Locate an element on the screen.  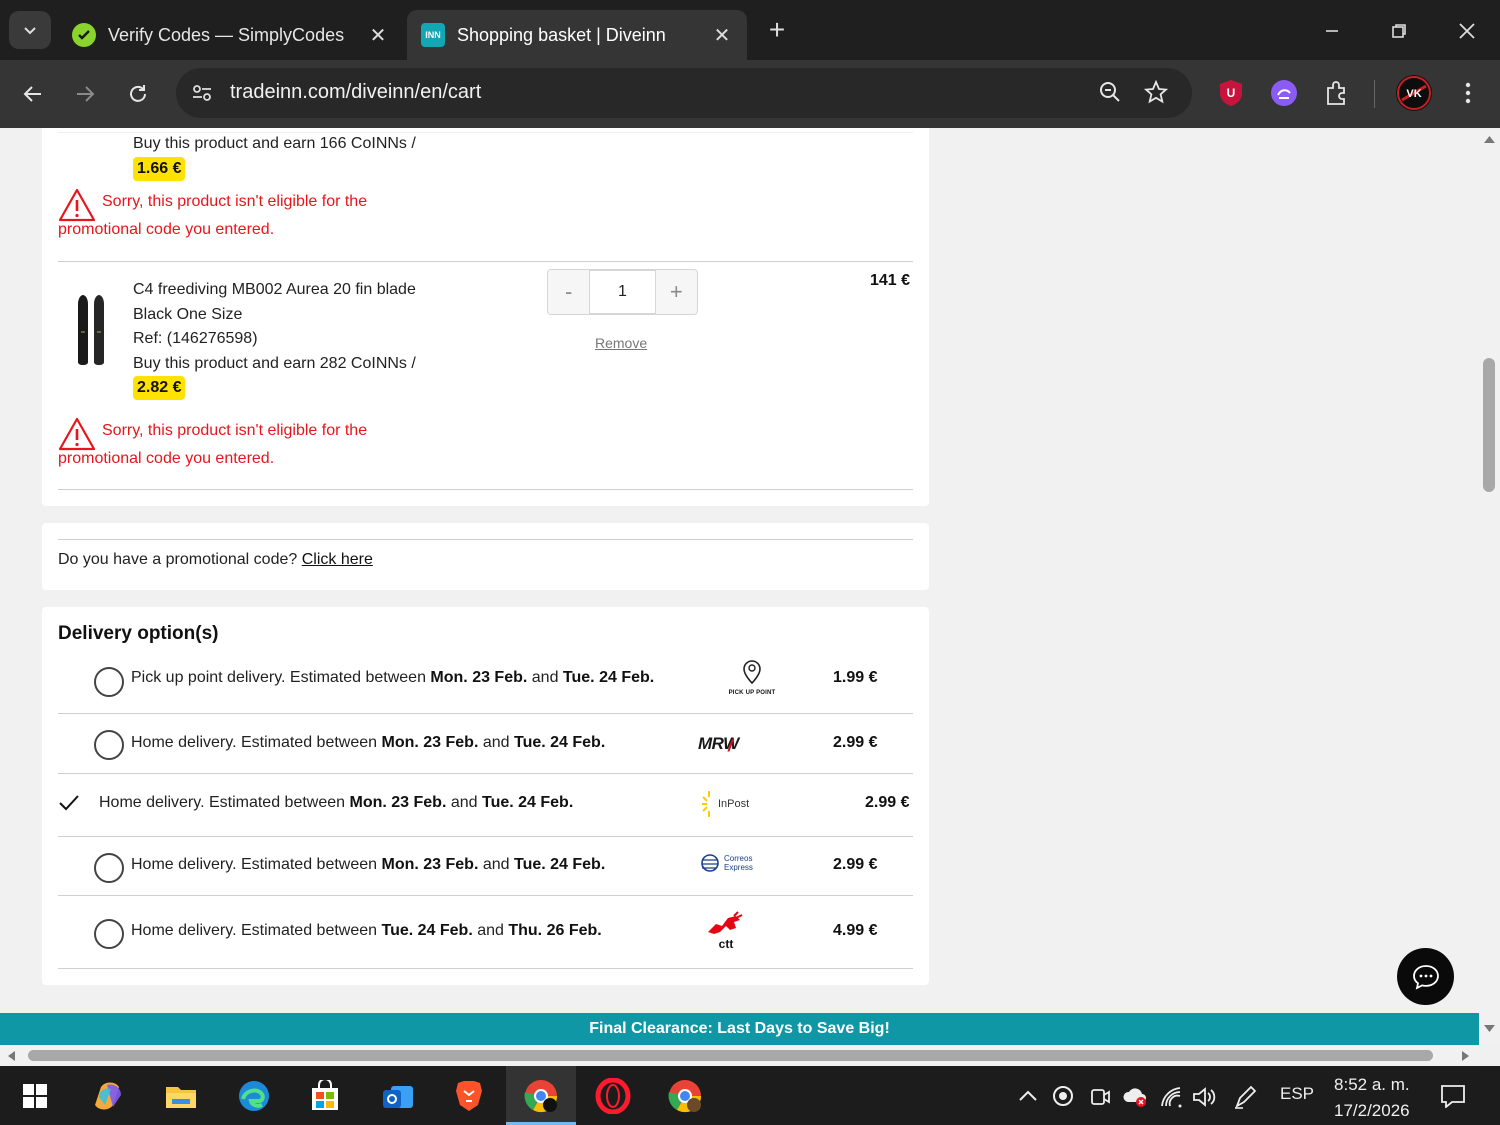
url-text: tradeinn.com/diveinn/en/cart is located at coordinates (355, 92).